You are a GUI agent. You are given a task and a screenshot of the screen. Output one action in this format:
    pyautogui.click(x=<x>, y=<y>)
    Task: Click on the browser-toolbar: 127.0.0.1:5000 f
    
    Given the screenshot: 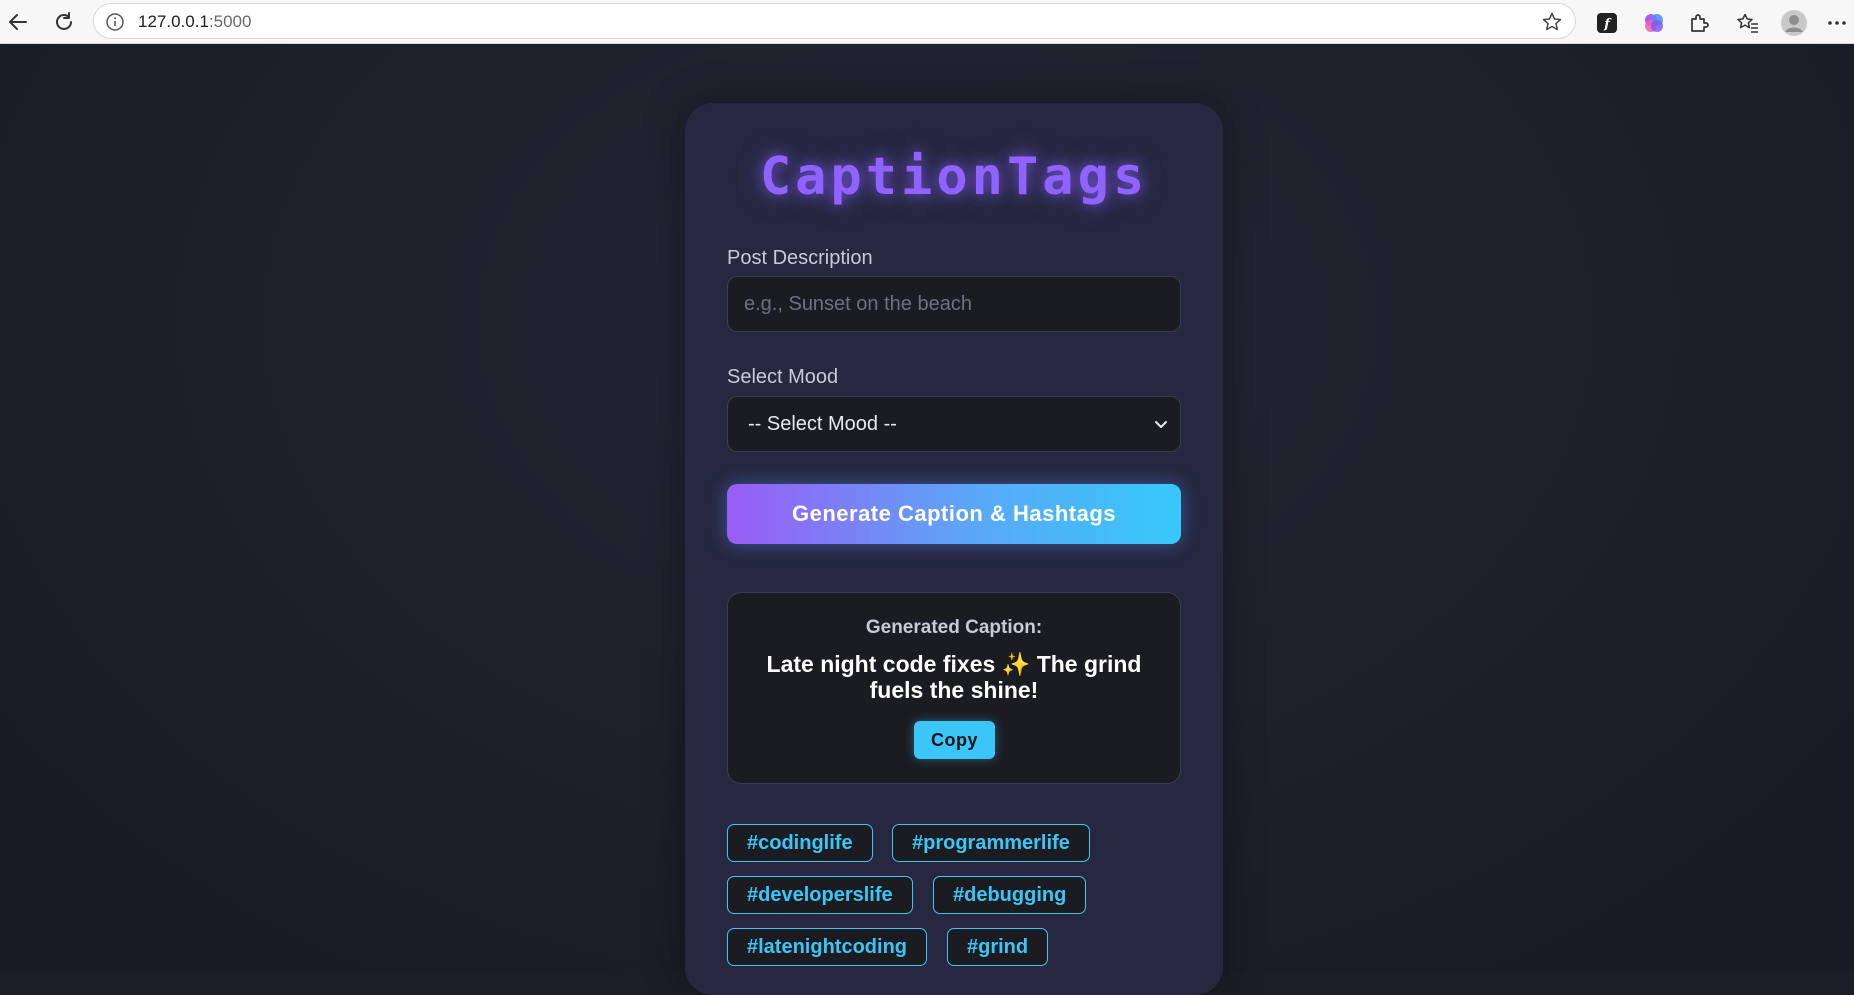 What is the action you would take?
    pyautogui.click(x=927, y=22)
    